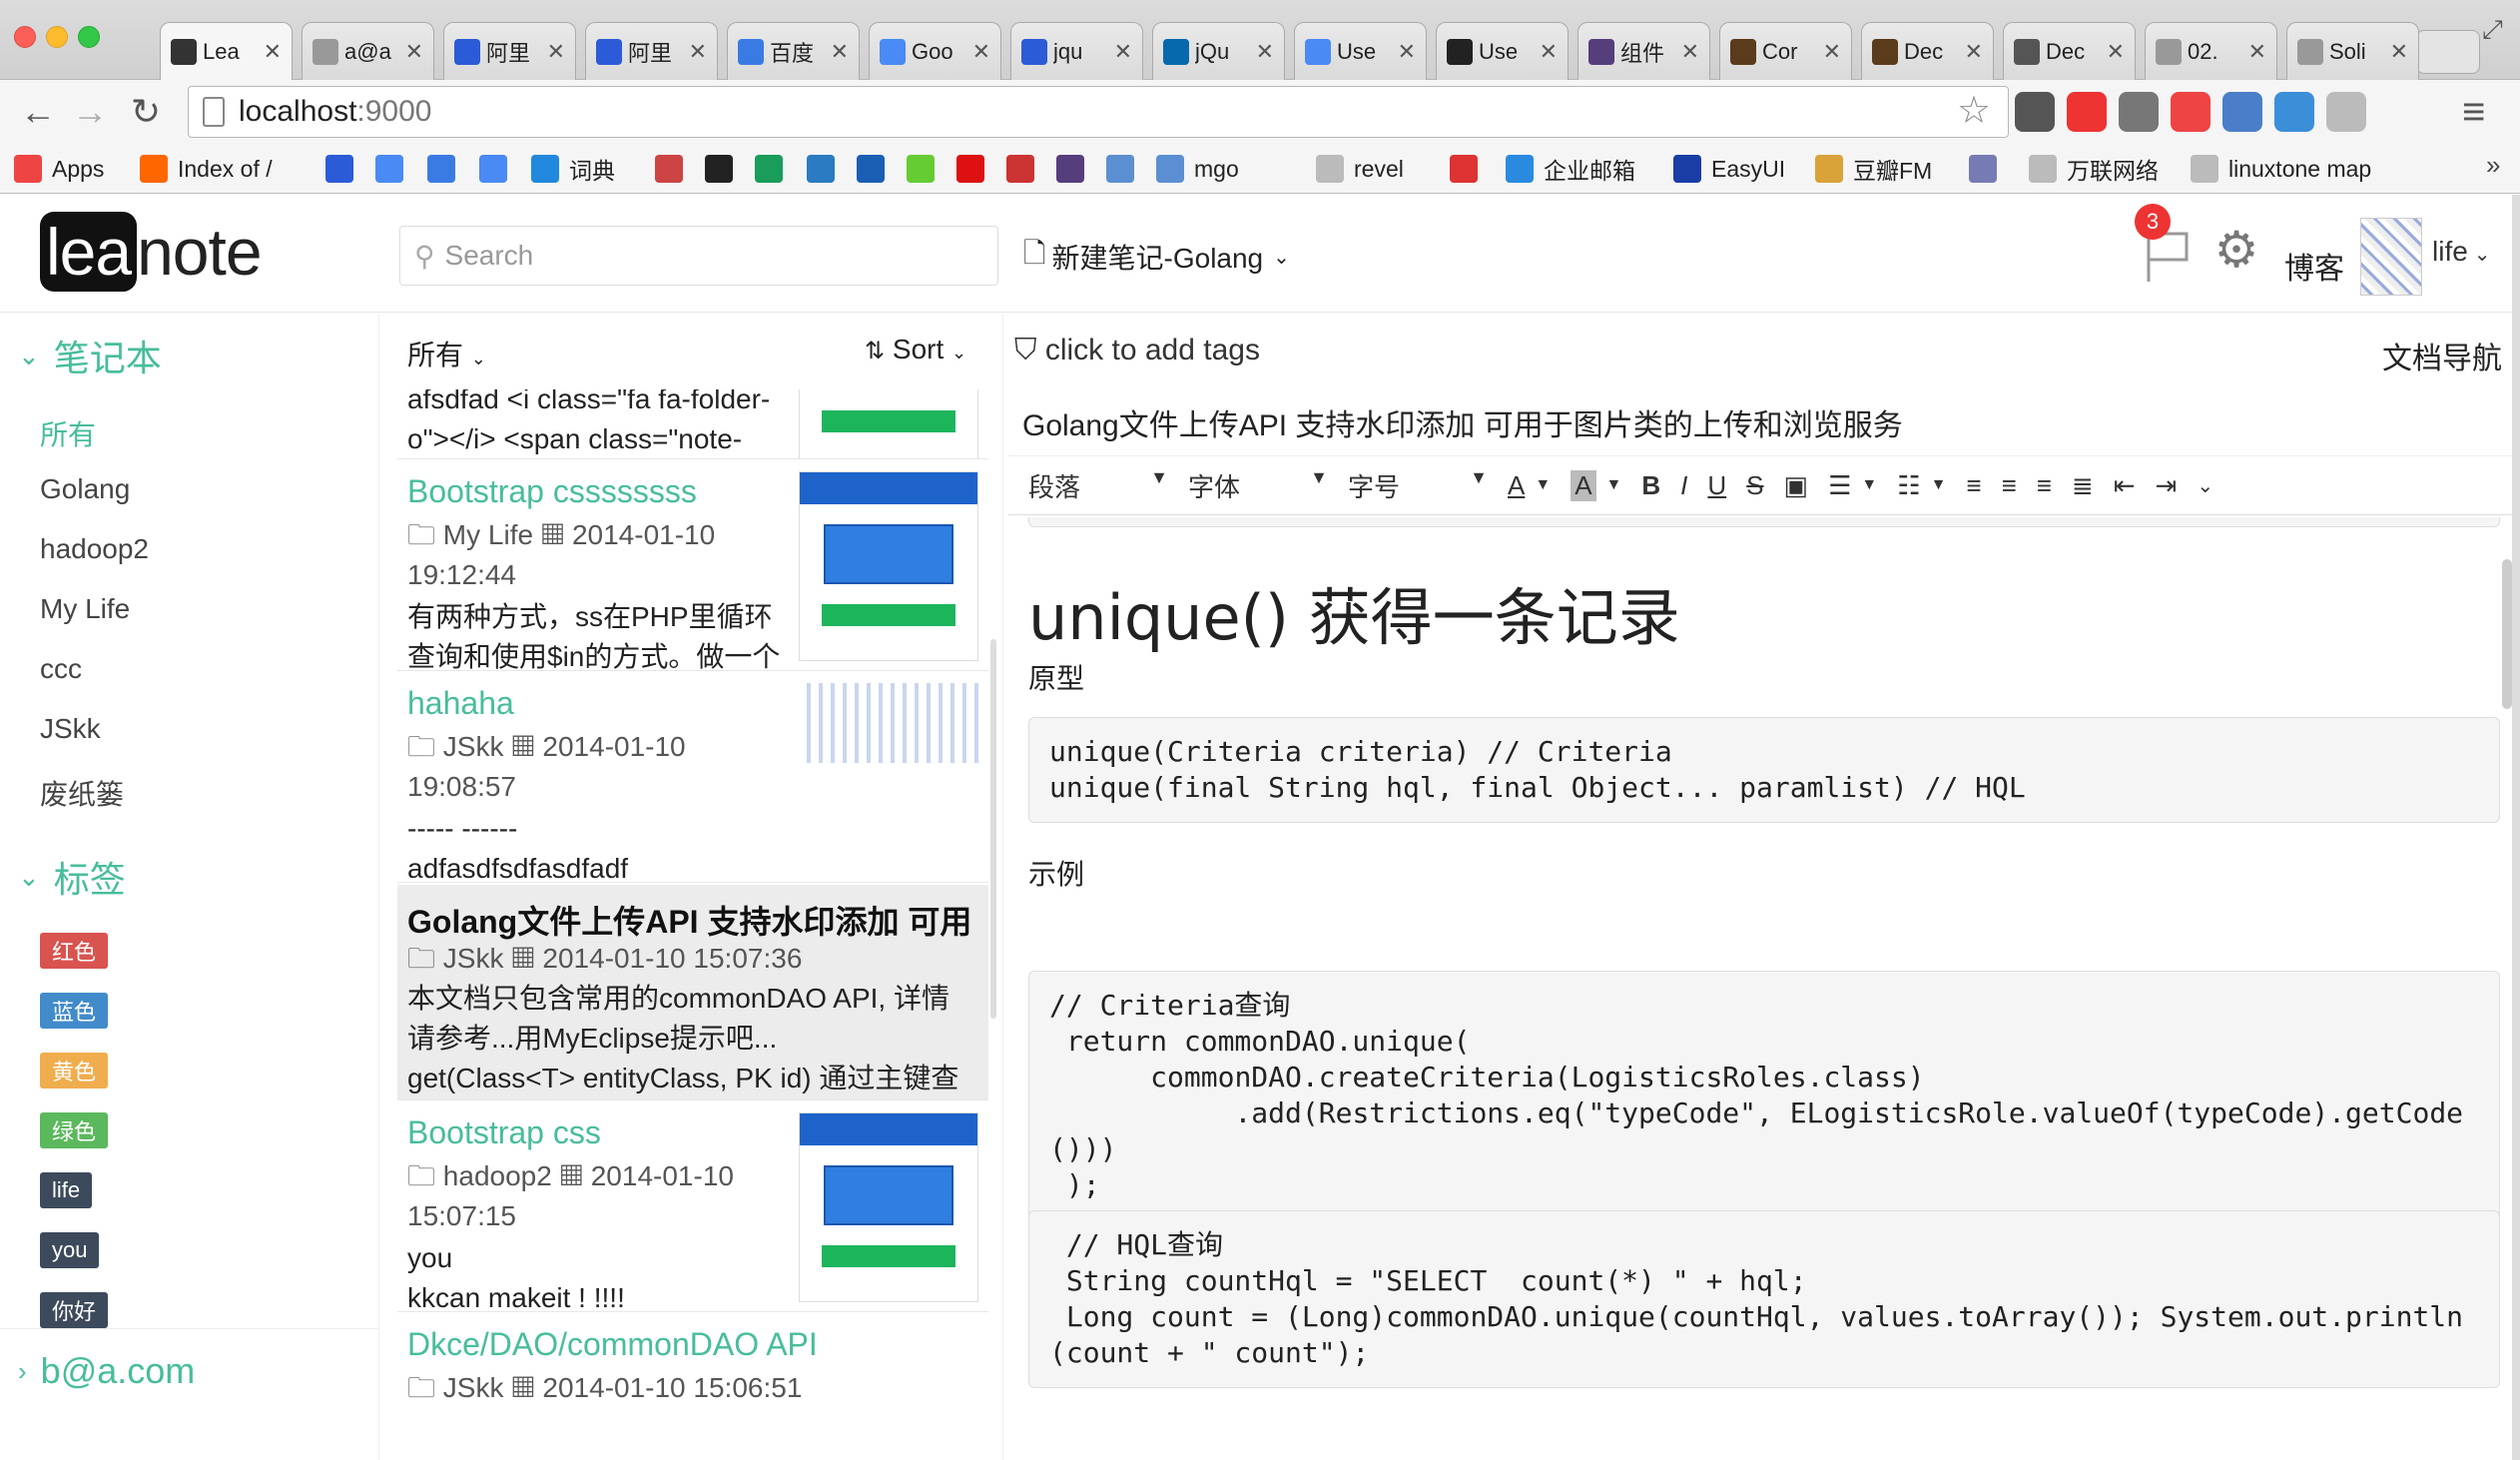 The height and width of the screenshot is (1460, 2520). What do you see at coordinates (1729, 169) in the screenshot?
I see `bookmark-item: EasyUI` at bounding box center [1729, 169].